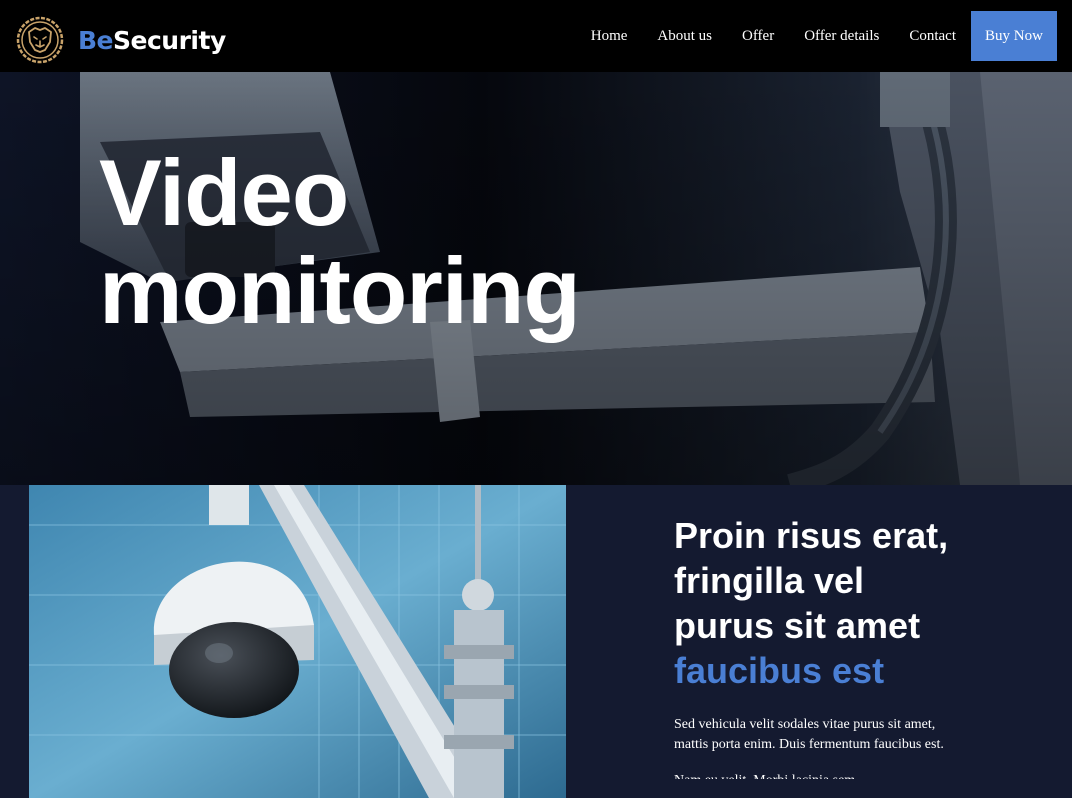  Describe the element at coordinates (96, 40) in the screenshot. I see `brand-prefix: Be` at that location.